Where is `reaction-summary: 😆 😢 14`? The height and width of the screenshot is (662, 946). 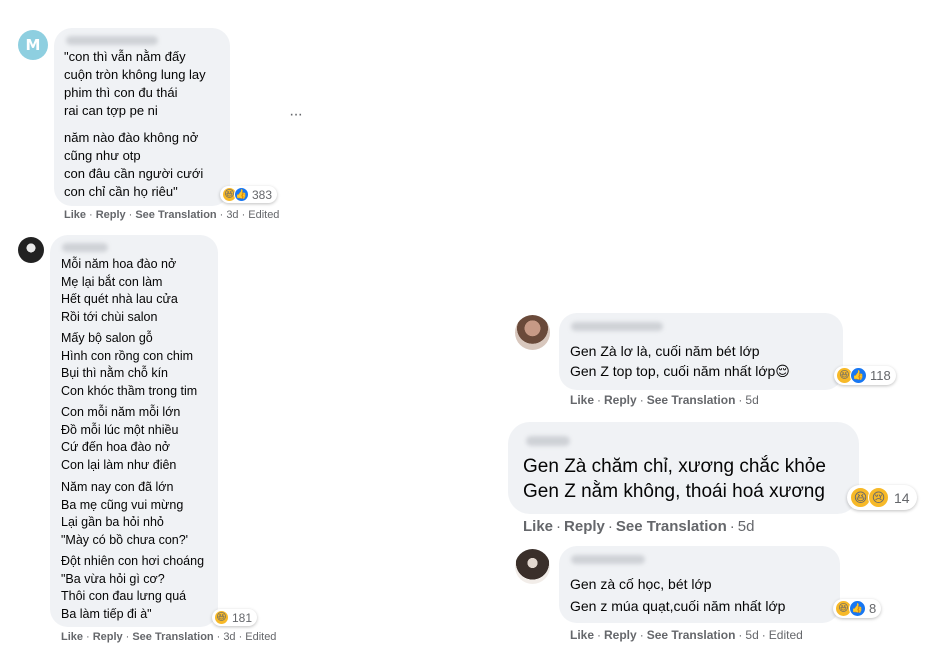 reaction-summary: 😆 😢 14 is located at coordinates (882, 497).